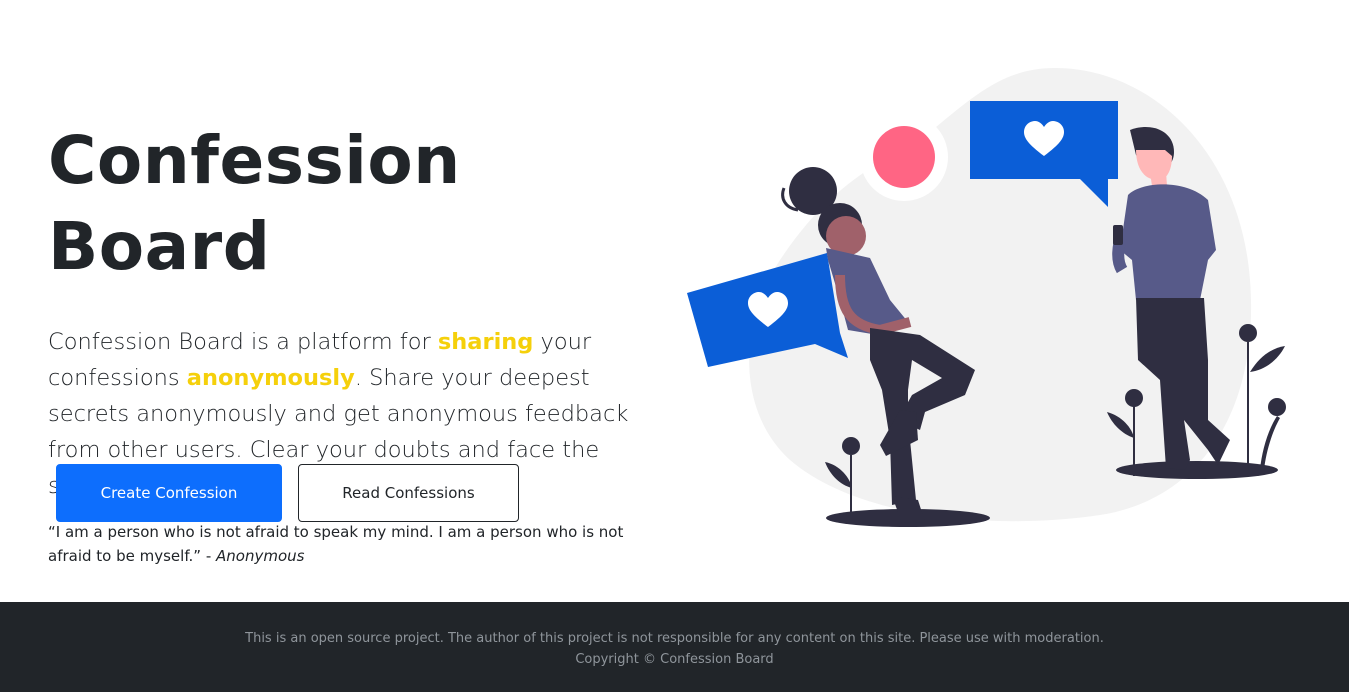 The image size is (1349, 692). What do you see at coordinates (904, 157) in the screenshot?
I see `notification-dot-icon` at bounding box center [904, 157].